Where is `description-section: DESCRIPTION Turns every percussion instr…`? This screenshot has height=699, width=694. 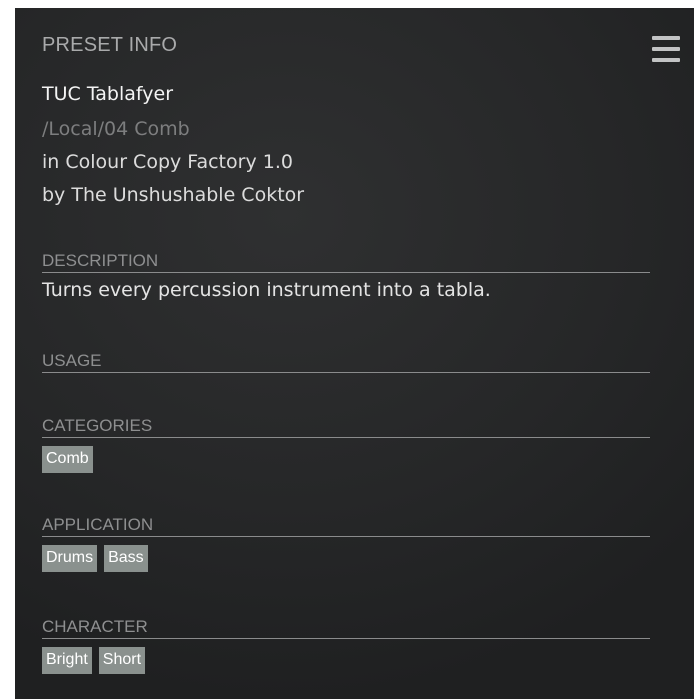
description-section: DESCRIPTION Turns every percussion instr… is located at coordinates (346, 276).